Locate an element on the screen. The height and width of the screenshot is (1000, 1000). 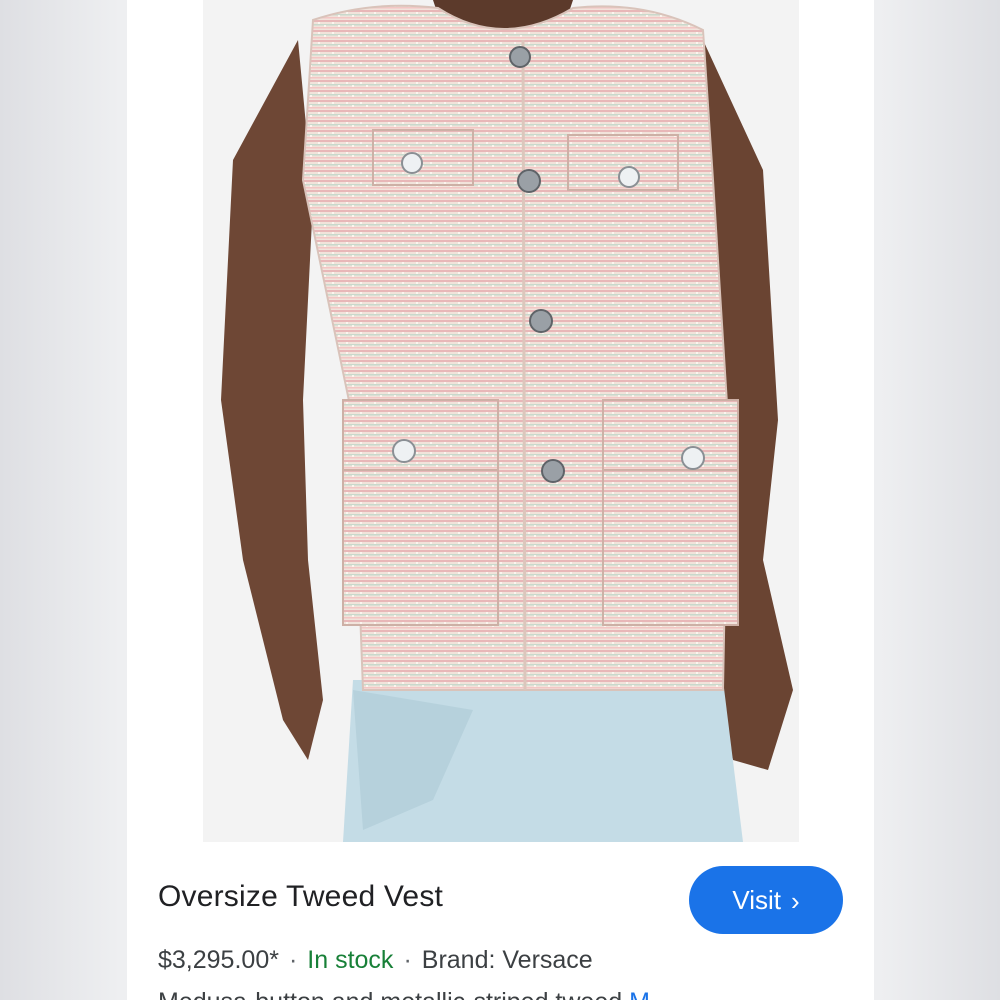
visit-button: Visit › is located at coordinates (766, 900).